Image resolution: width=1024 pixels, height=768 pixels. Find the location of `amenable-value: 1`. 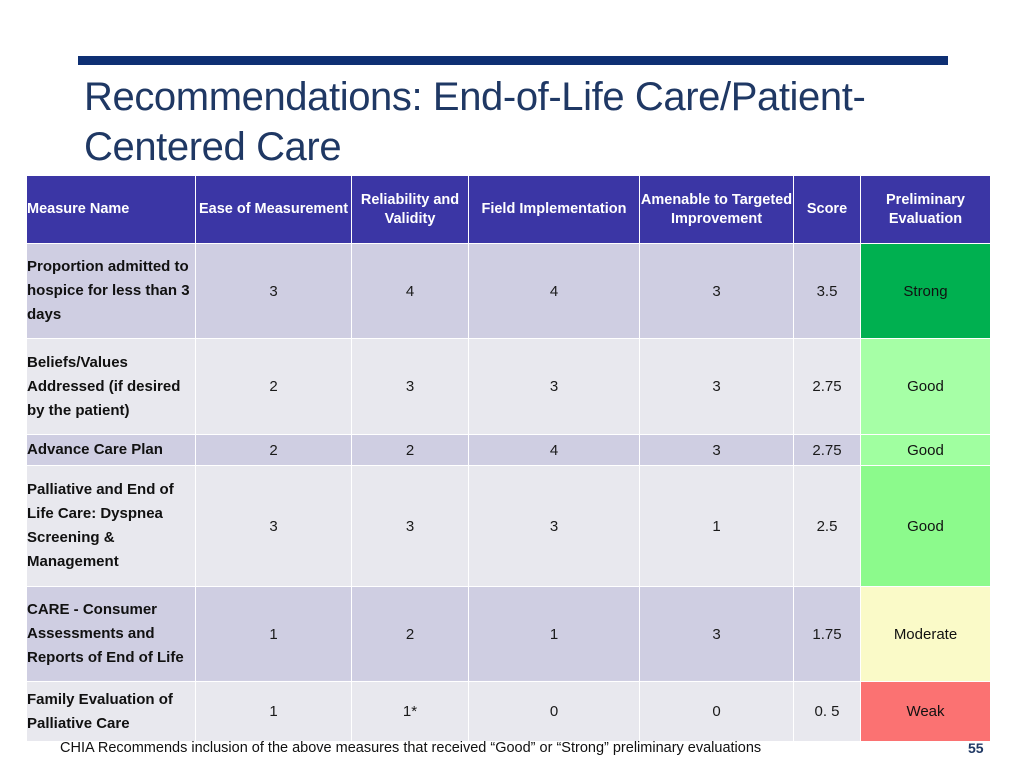

amenable-value: 1 is located at coordinates (716, 526).